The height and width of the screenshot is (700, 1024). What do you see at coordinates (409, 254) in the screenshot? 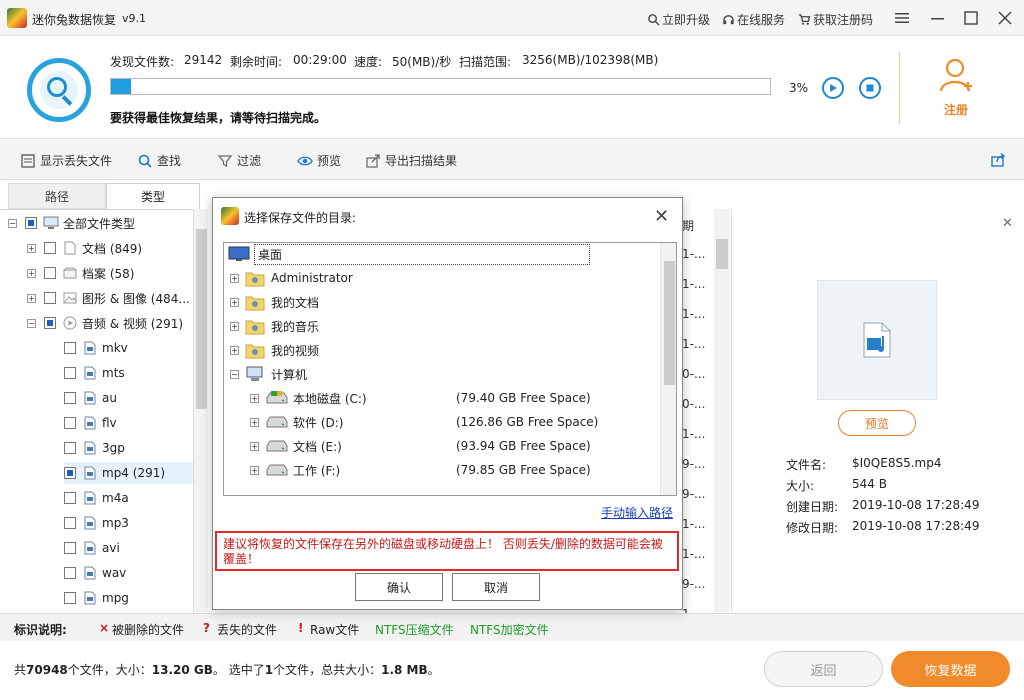
I see `dir-item-desktop: 桌面` at bounding box center [409, 254].